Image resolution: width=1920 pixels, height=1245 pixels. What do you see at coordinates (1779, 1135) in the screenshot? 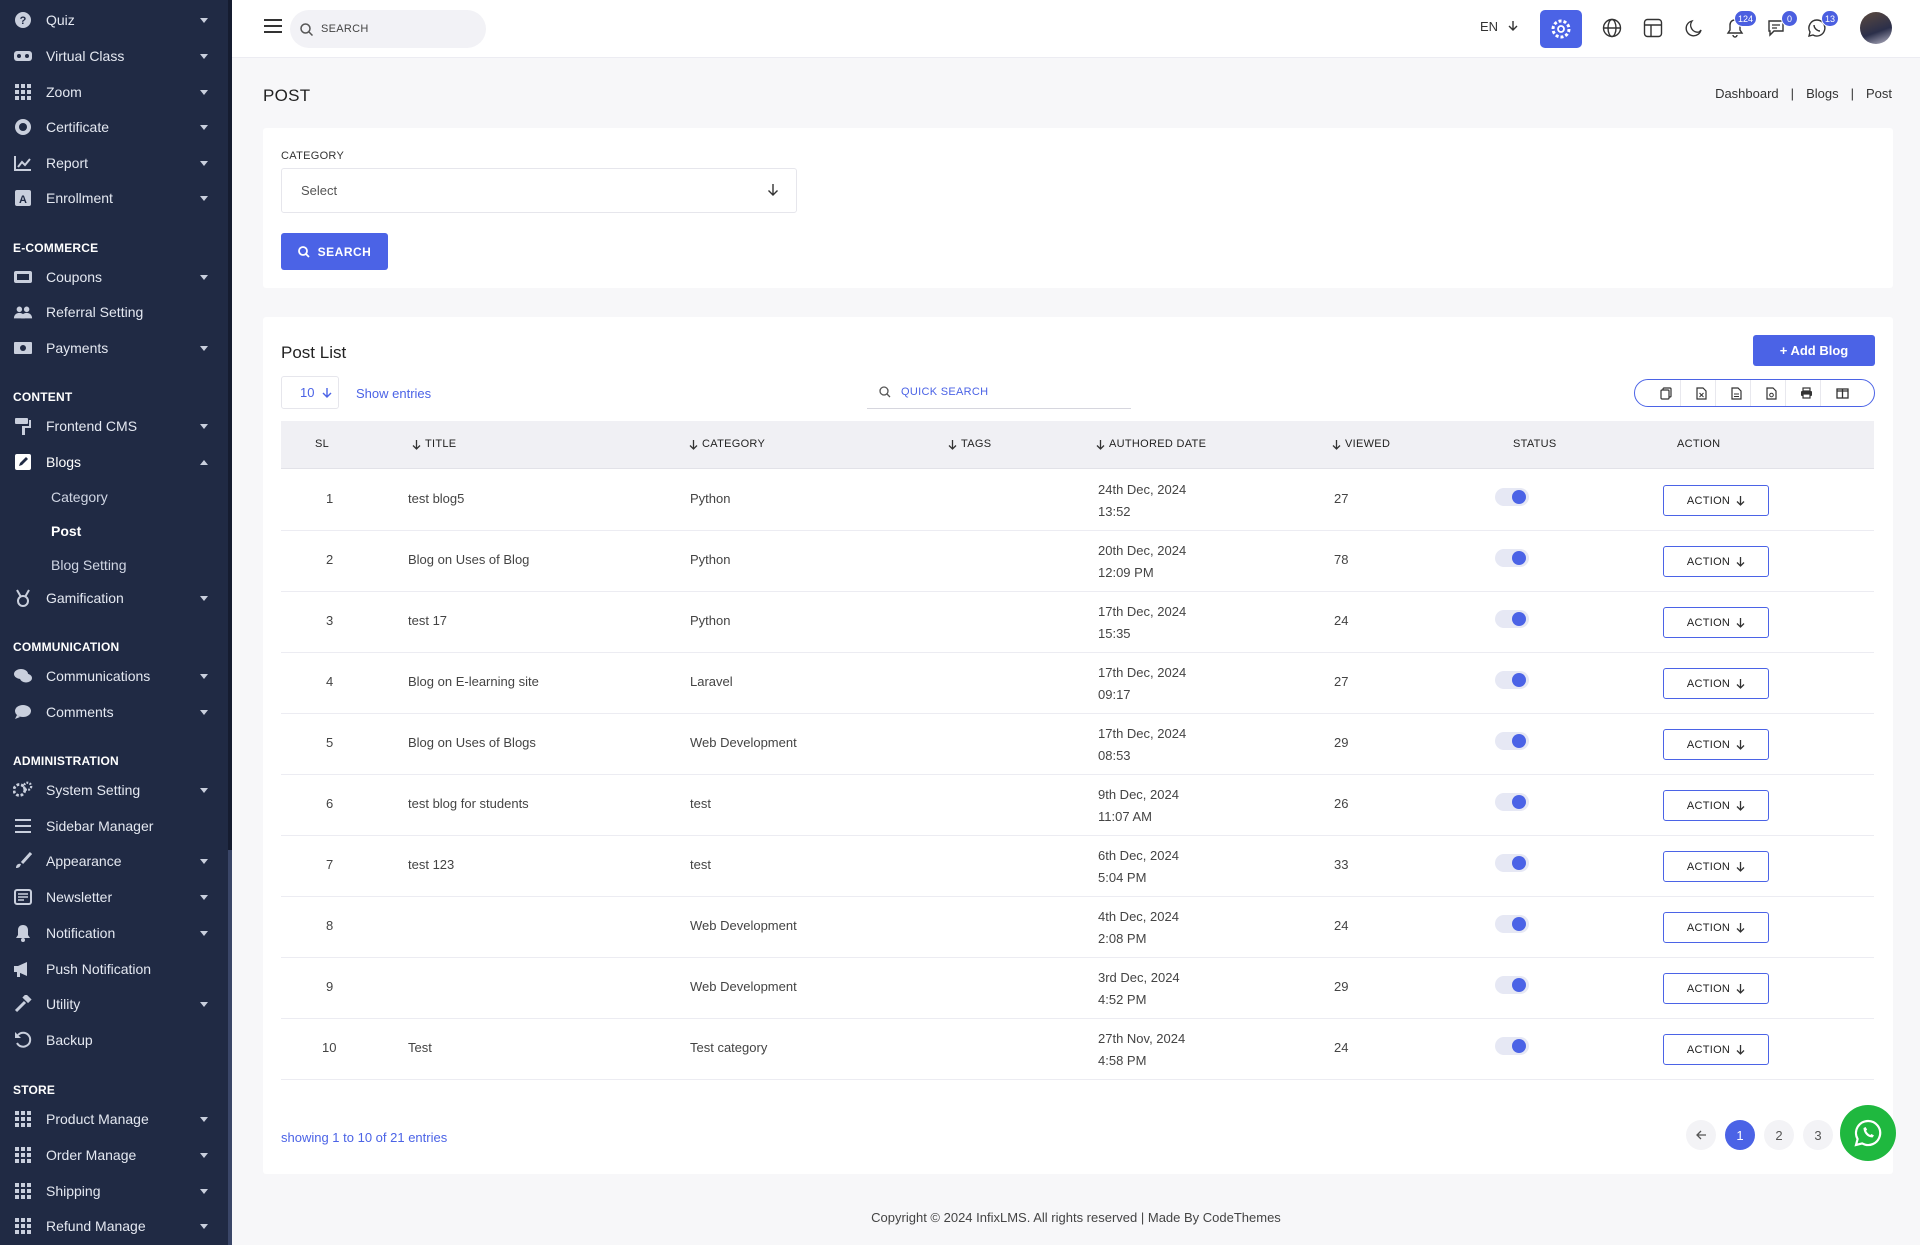
I see `pagination-page-2: 2` at bounding box center [1779, 1135].